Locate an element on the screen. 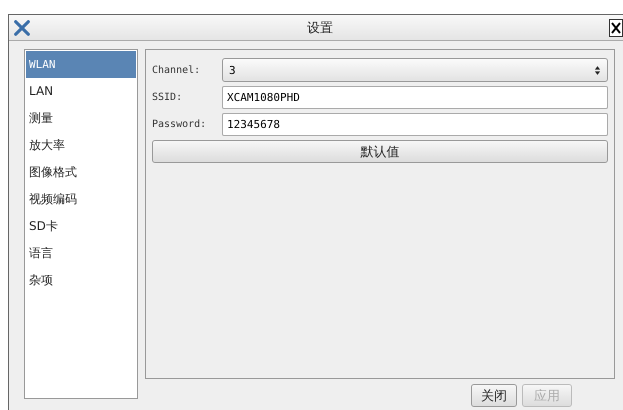 This screenshot has height=410, width=623. field-label: Password: is located at coordinates (180, 124).